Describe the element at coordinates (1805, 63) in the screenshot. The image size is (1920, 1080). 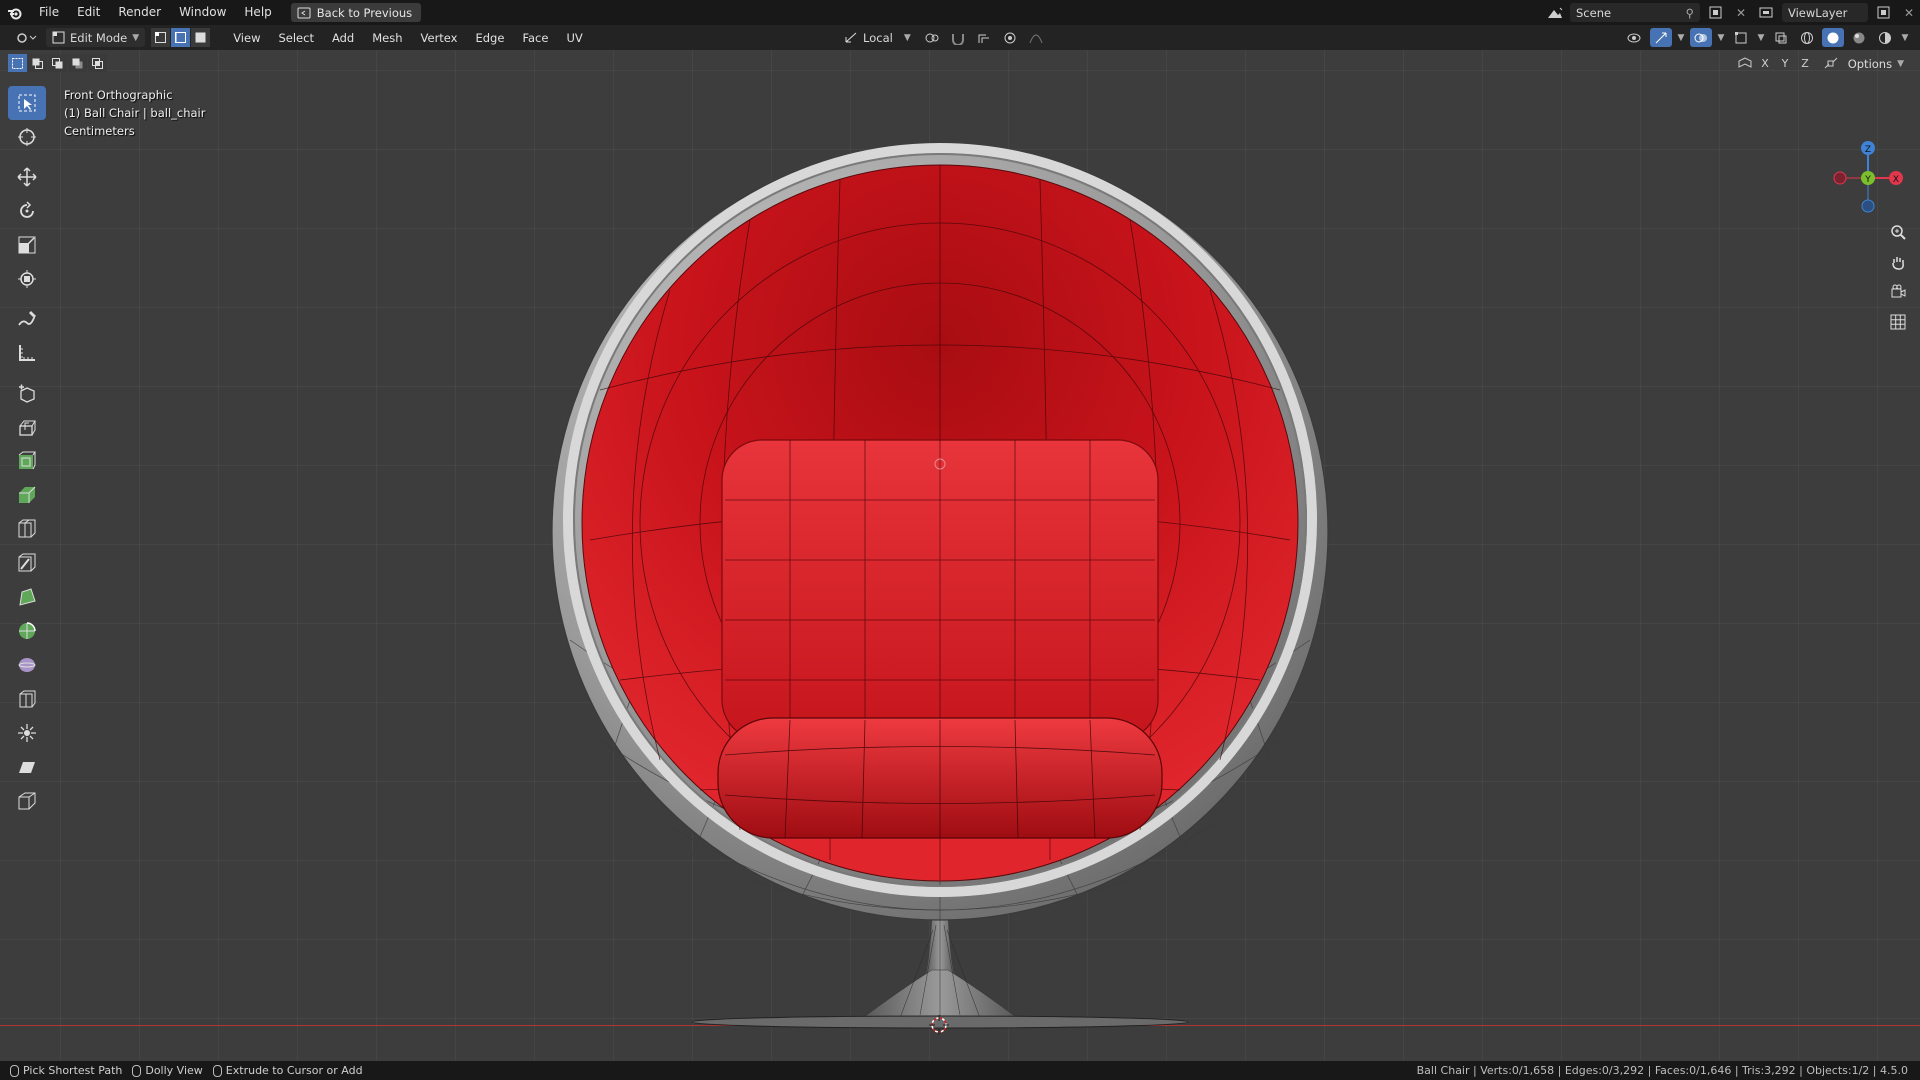
I see `axis-lock-z: Z` at that location.